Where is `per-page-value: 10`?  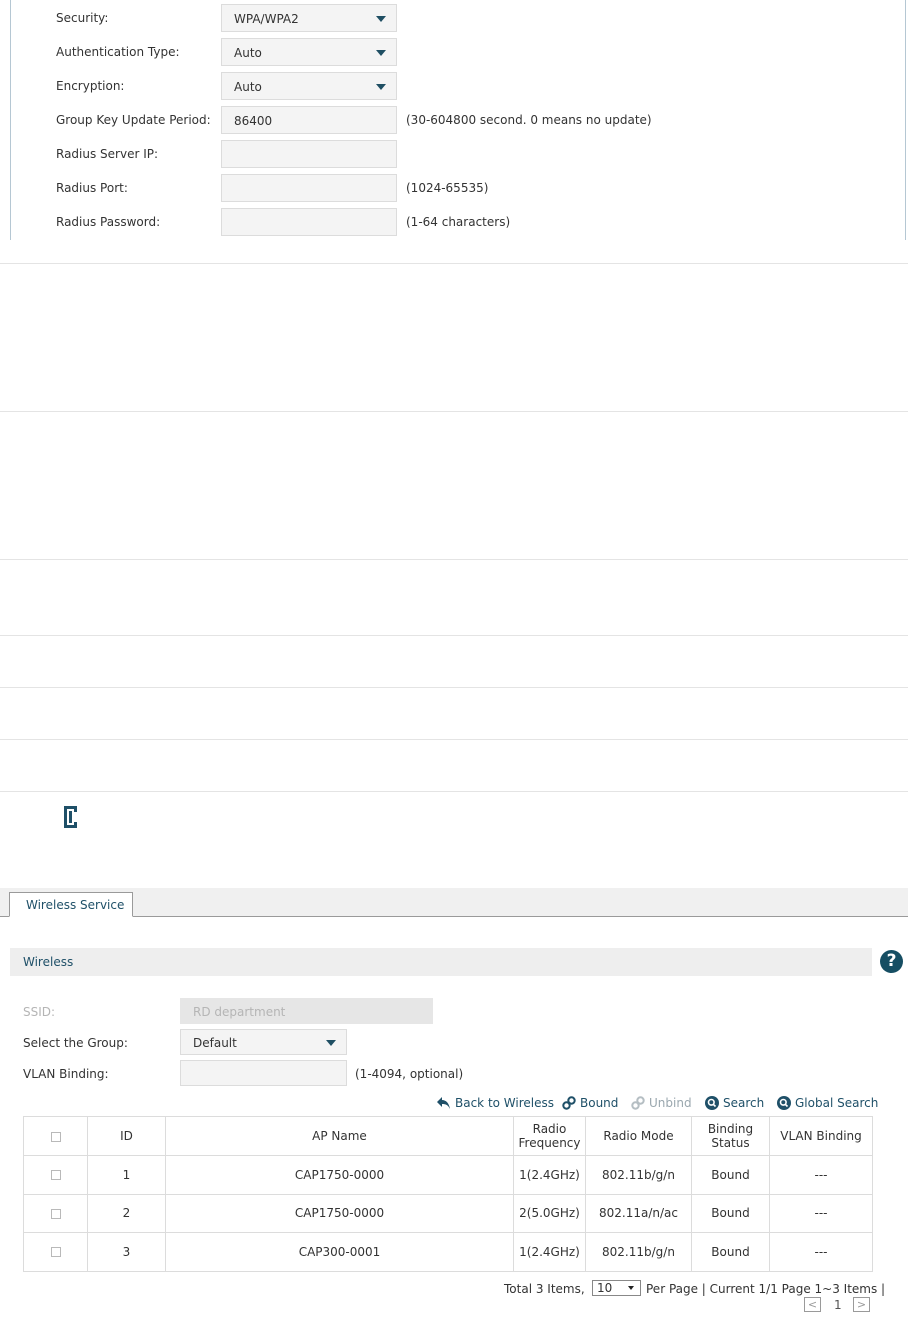 per-page-value: 10 is located at coordinates (605, 1288).